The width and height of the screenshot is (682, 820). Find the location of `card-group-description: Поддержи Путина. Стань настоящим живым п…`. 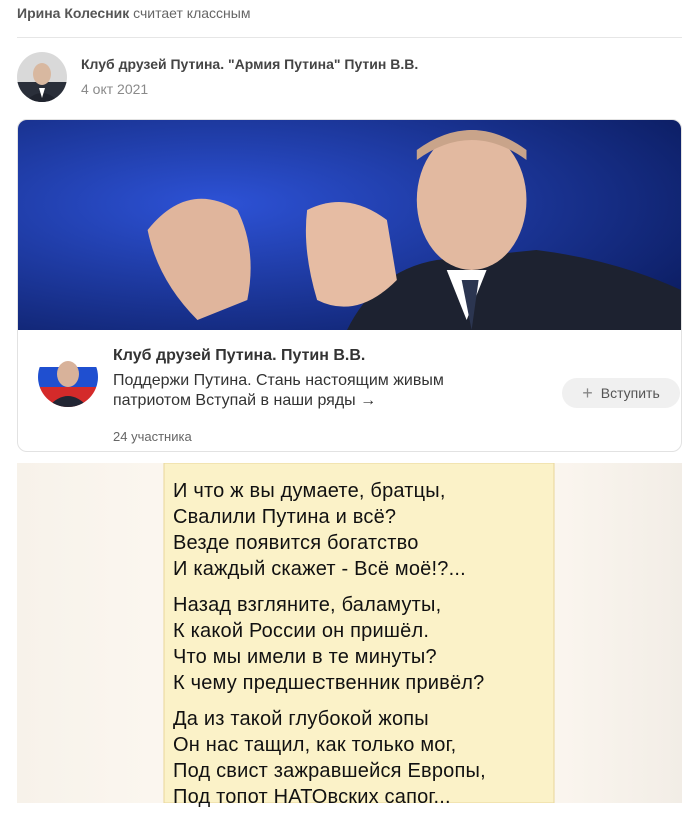

card-group-description: Поддержи Путина. Стань настоящим живым п… is located at coordinates (278, 390).